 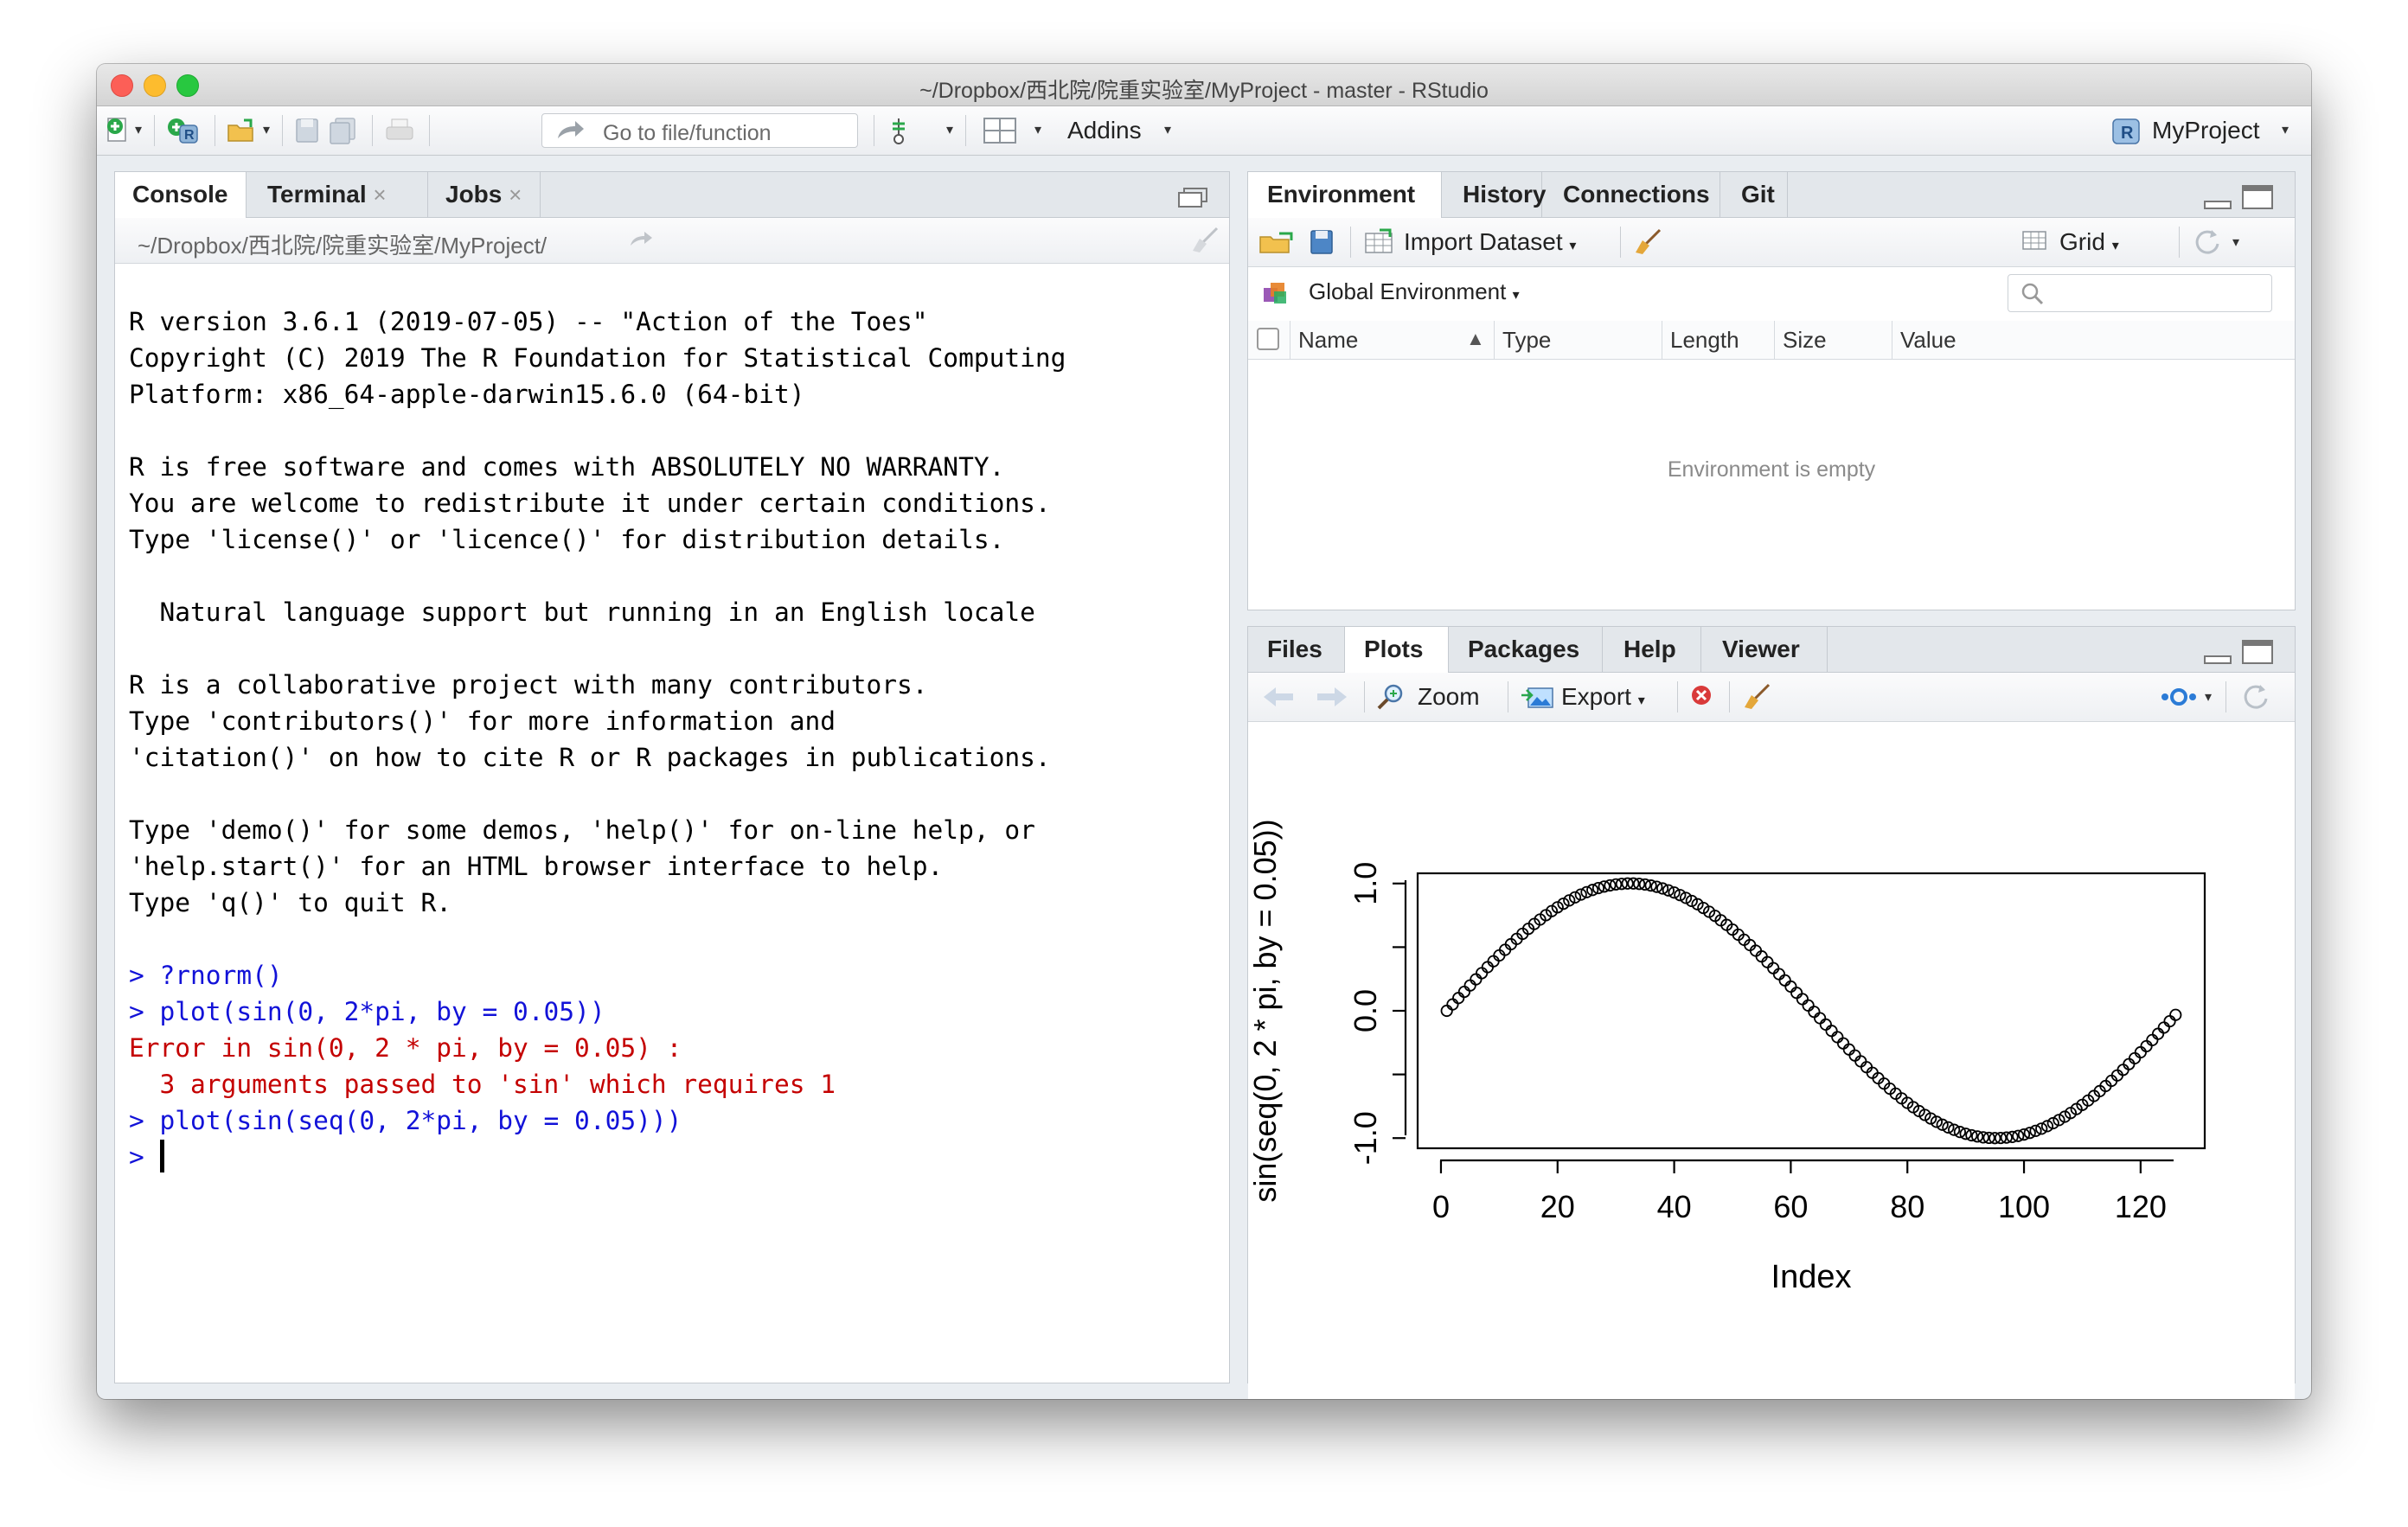 What do you see at coordinates (1449, 697) in the screenshot?
I see `zoom-button: Zoom` at bounding box center [1449, 697].